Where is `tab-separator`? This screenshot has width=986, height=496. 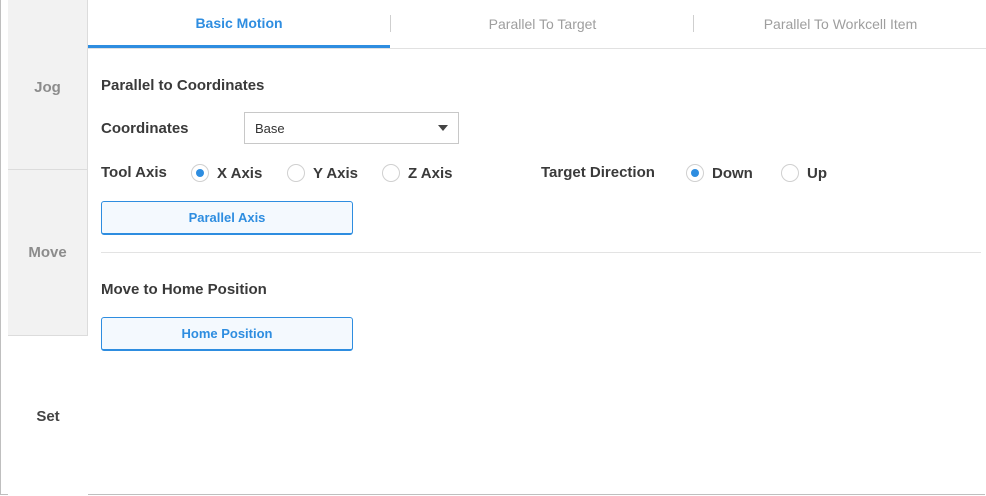 tab-separator is located at coordinates (693, 23).